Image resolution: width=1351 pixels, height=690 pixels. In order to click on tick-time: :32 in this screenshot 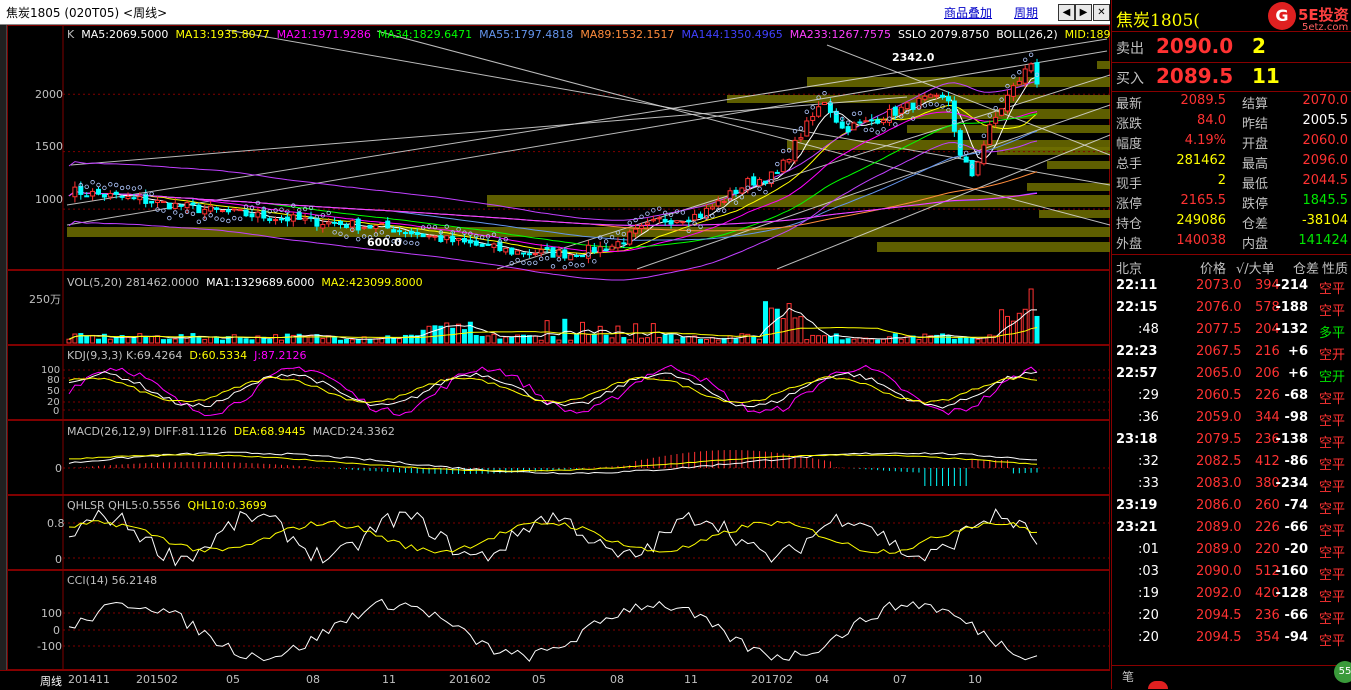, I will do `click(1148, 461)`.